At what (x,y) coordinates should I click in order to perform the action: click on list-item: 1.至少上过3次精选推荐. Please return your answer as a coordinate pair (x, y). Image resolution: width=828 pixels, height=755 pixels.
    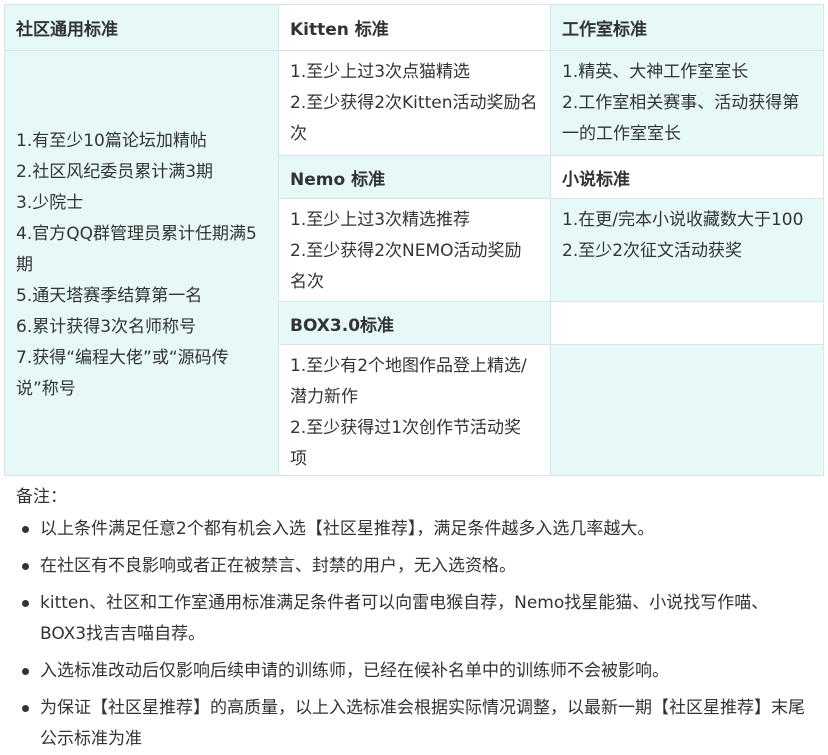
    Looking at the image, I should click on (380, 220).